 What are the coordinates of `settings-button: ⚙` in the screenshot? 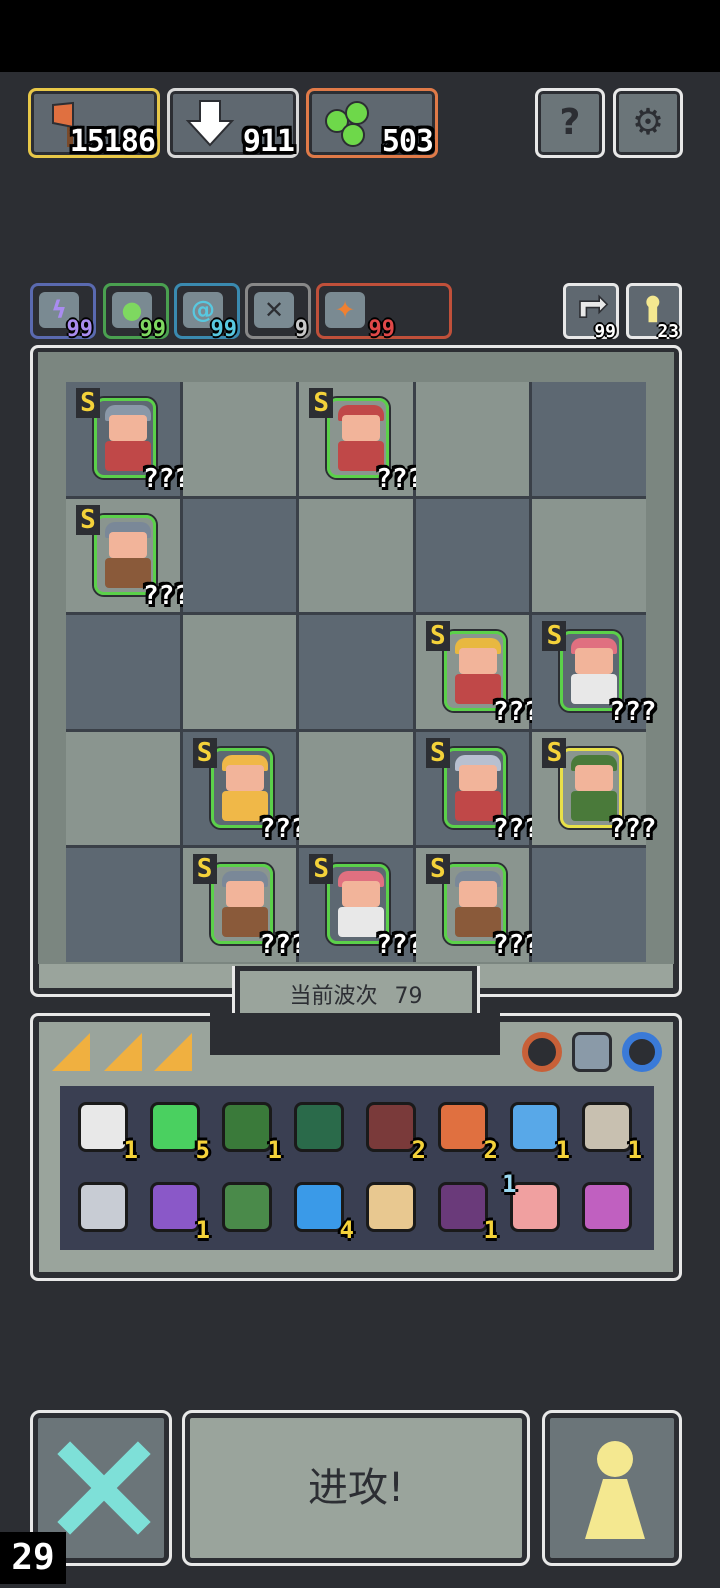 It's located at (648, 123).